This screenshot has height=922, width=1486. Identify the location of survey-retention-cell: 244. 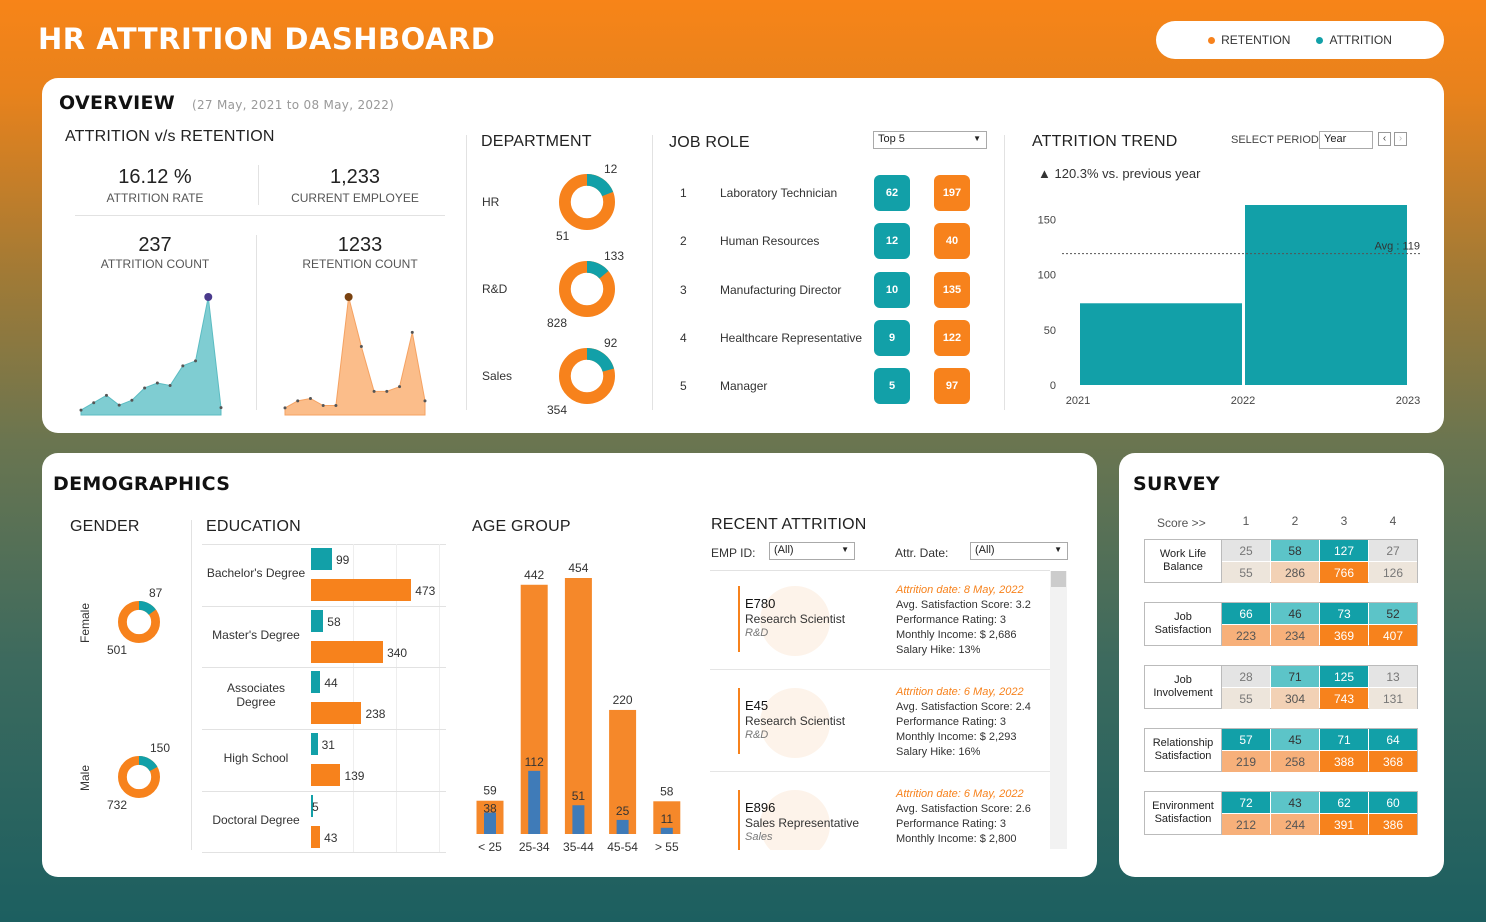
(1295, 824).